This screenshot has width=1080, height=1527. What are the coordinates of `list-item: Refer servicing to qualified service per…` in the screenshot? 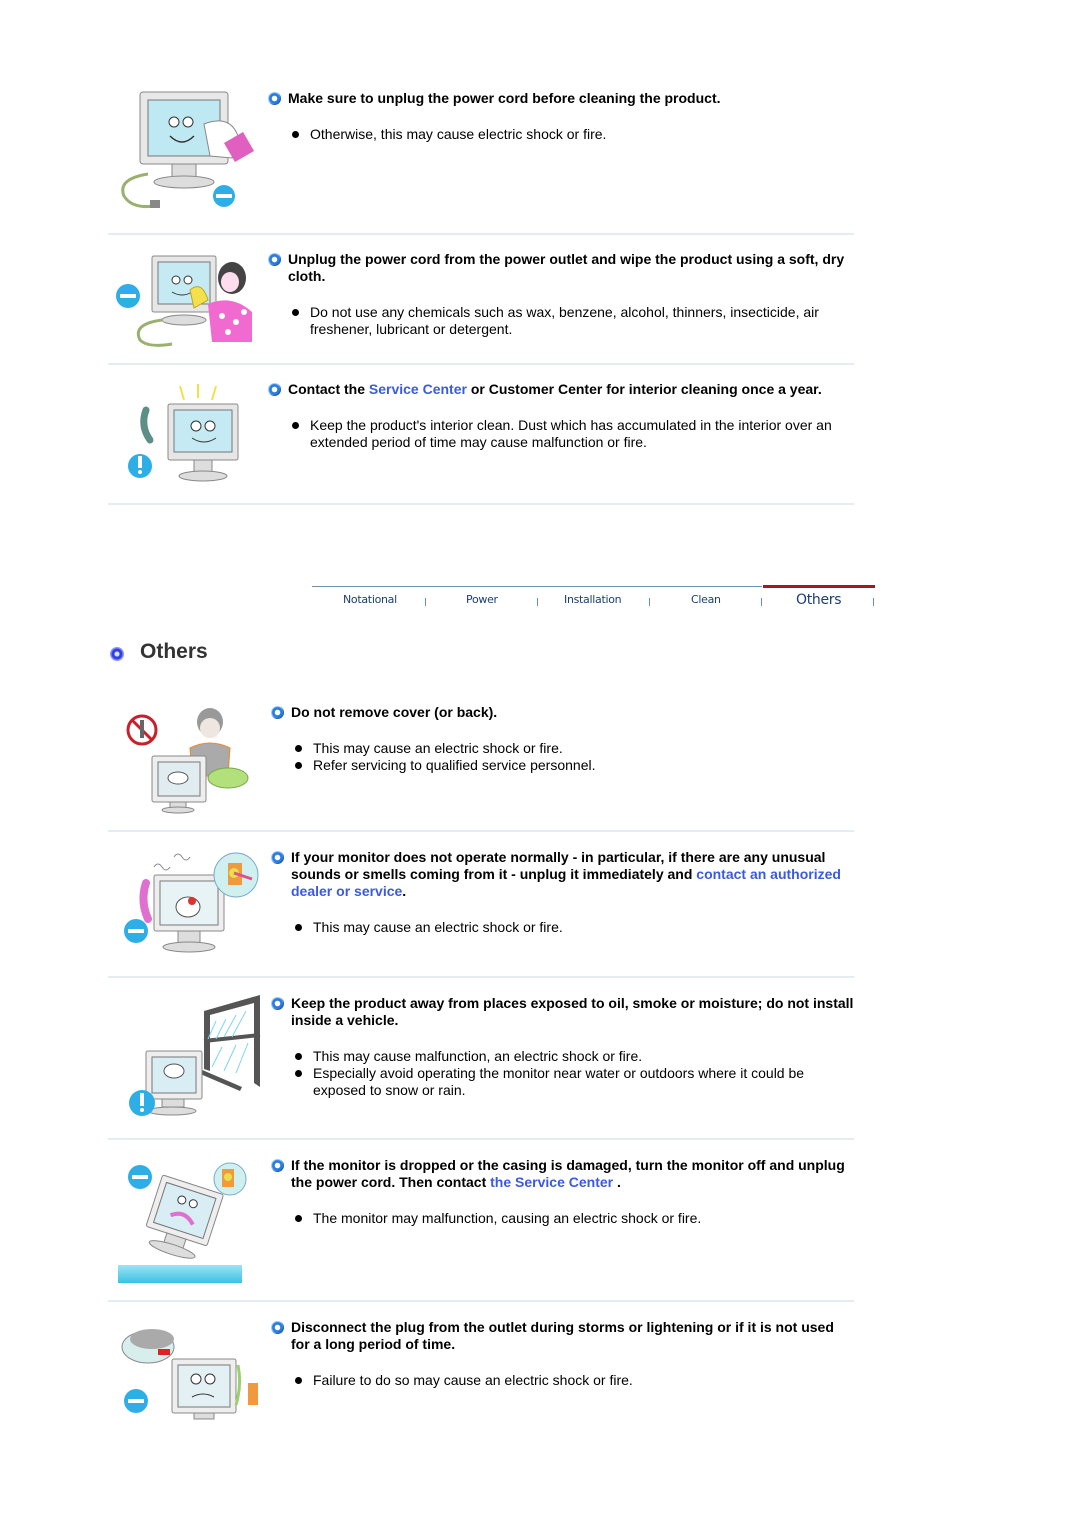 It's located at (574, 765).